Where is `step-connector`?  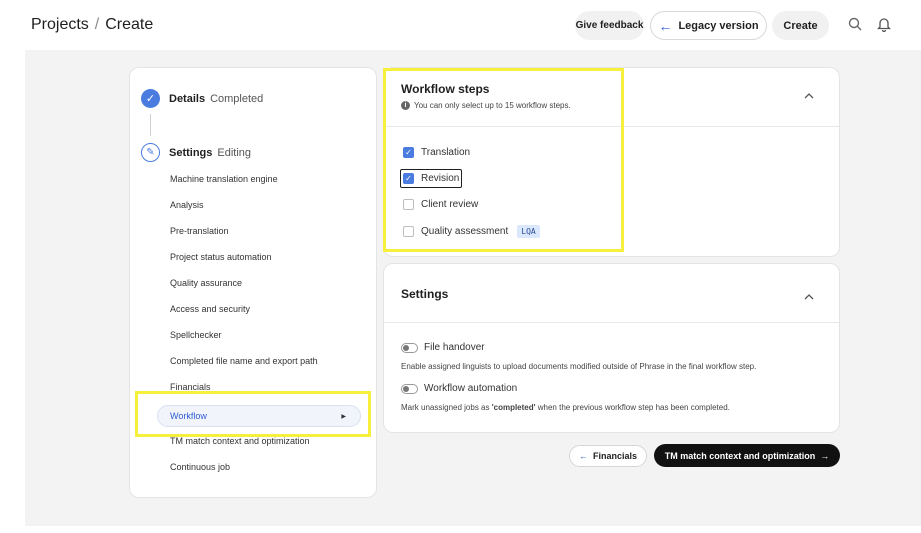
step-connector is located at coordinates (150, 125).